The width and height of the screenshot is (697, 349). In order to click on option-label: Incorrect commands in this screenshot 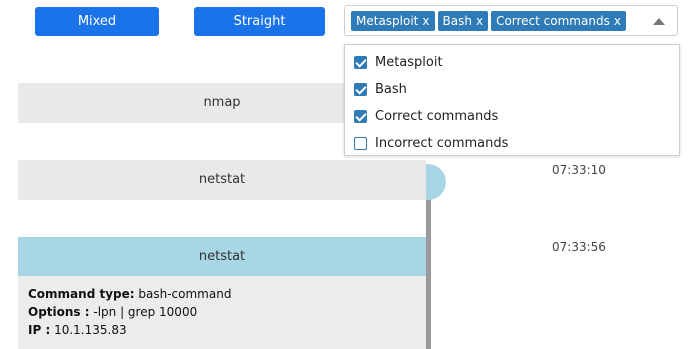, I will do `click(442, 143)`.